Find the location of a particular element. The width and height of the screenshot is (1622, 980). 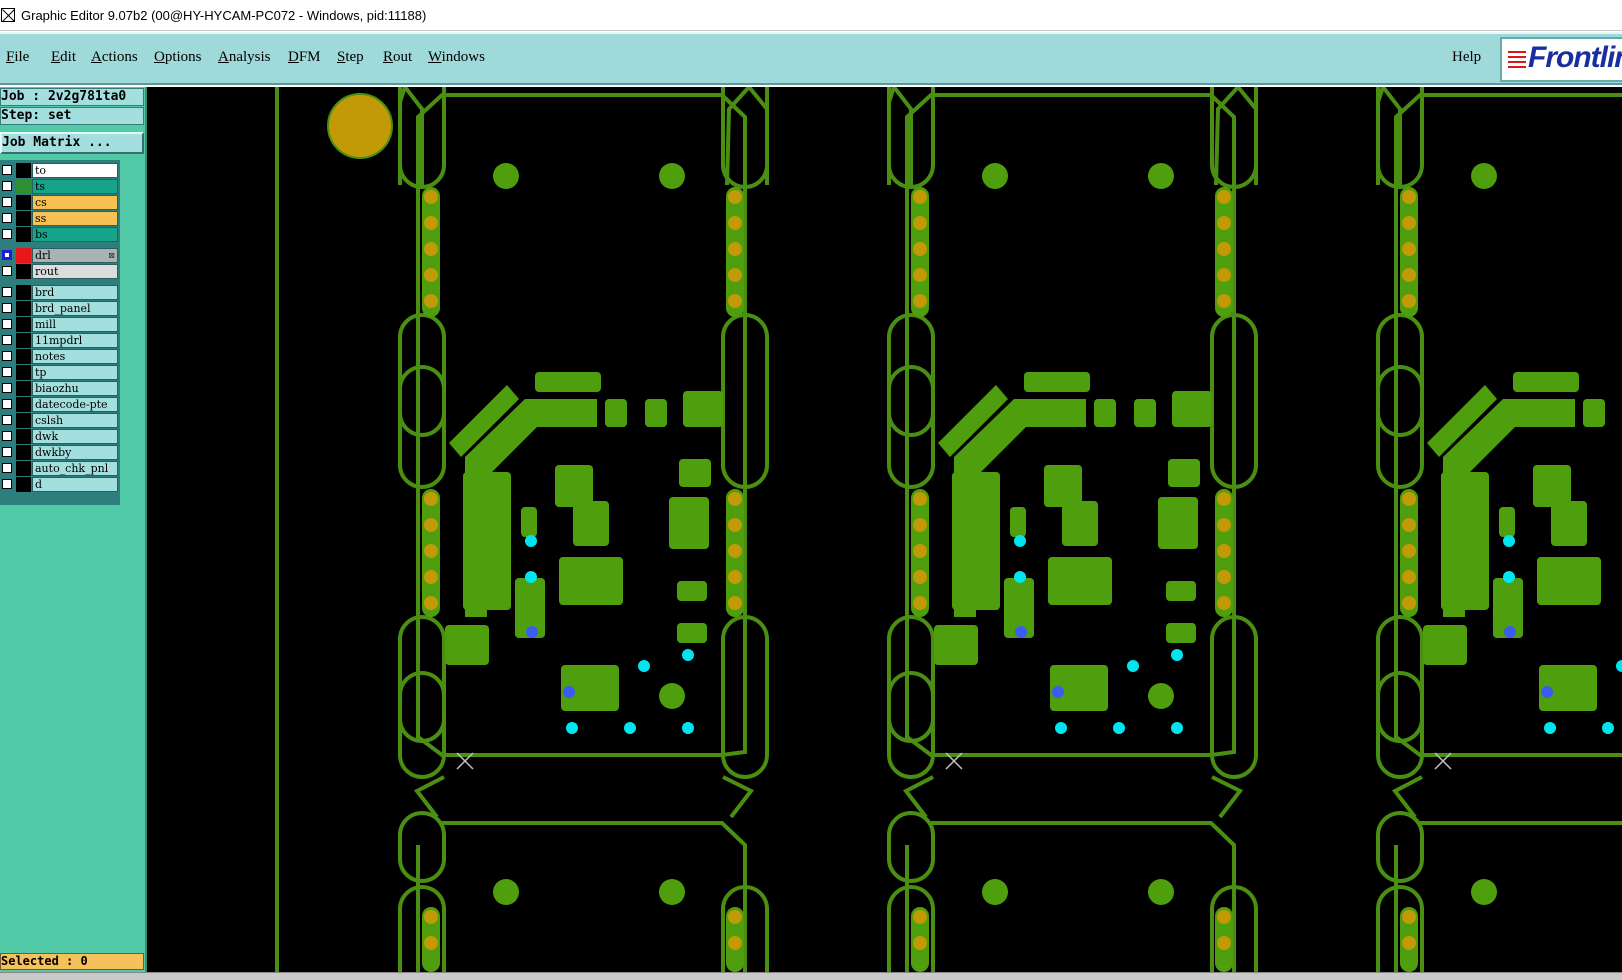

layer-row-dwkby: dwkby is located at coordinates (59, 452).